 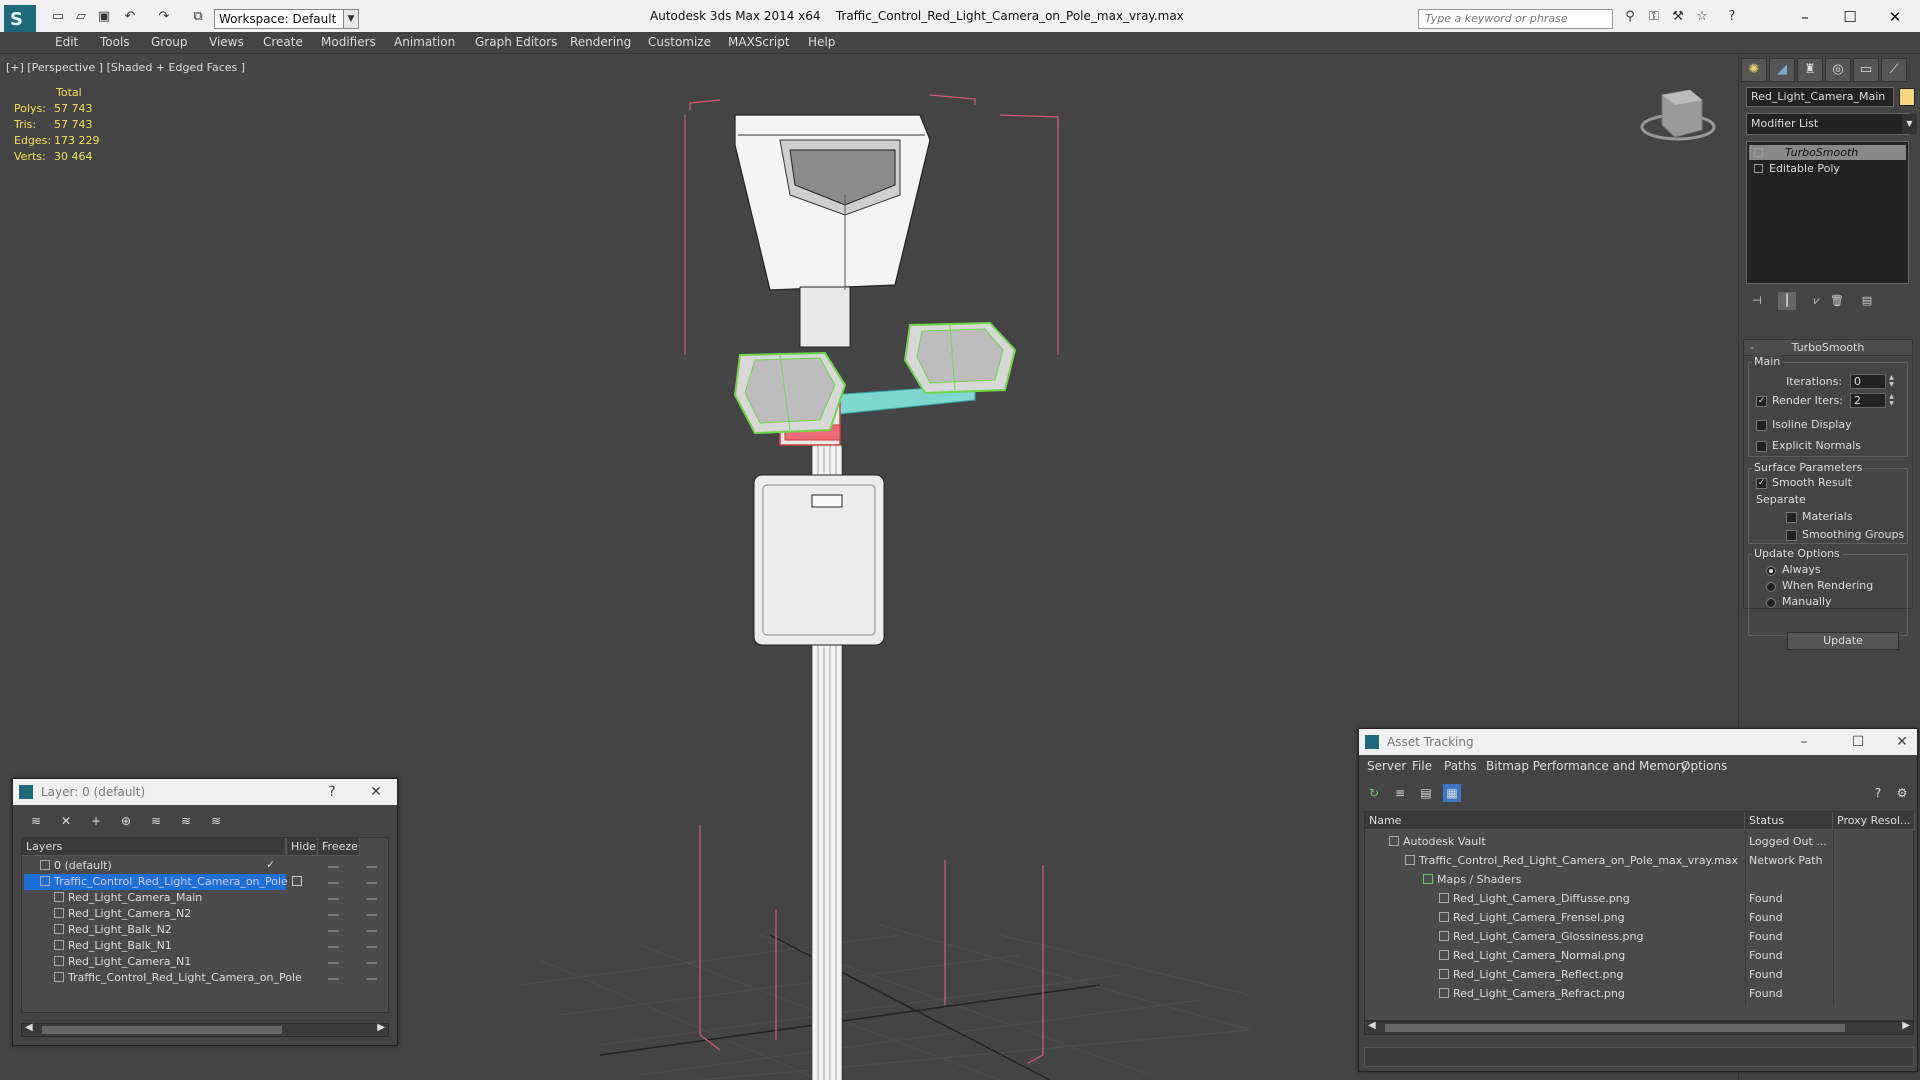 What do you see at coordinates (104, 17) in the screenshot?
I see `save-icon: ▣` at bounding box center [104, 17].